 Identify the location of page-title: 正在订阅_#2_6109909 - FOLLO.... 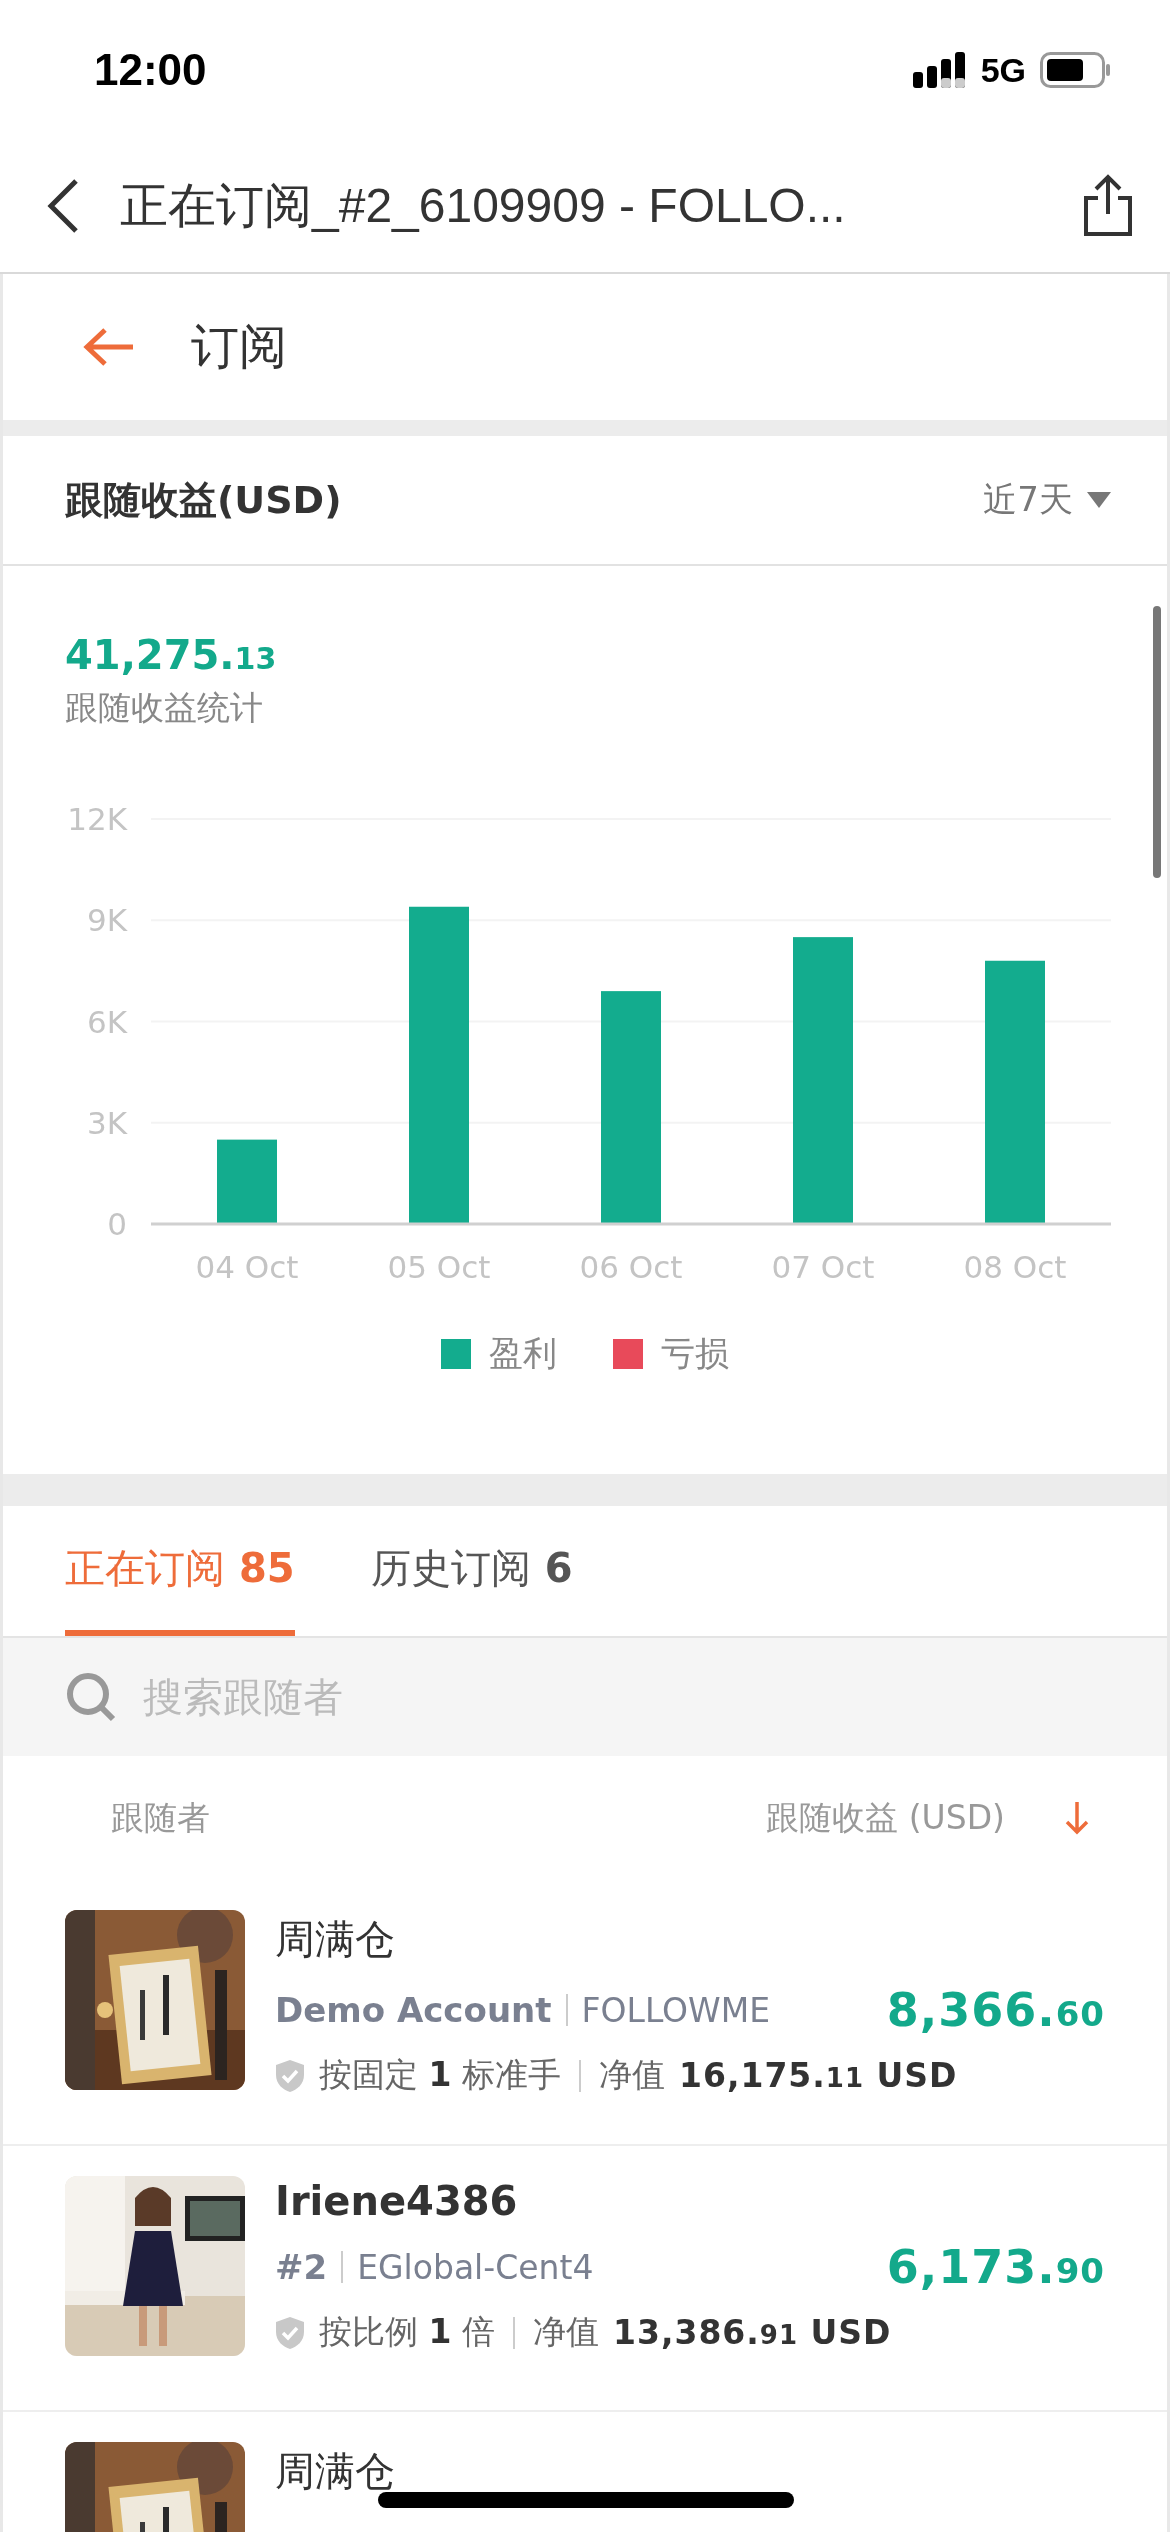
(483, 206).